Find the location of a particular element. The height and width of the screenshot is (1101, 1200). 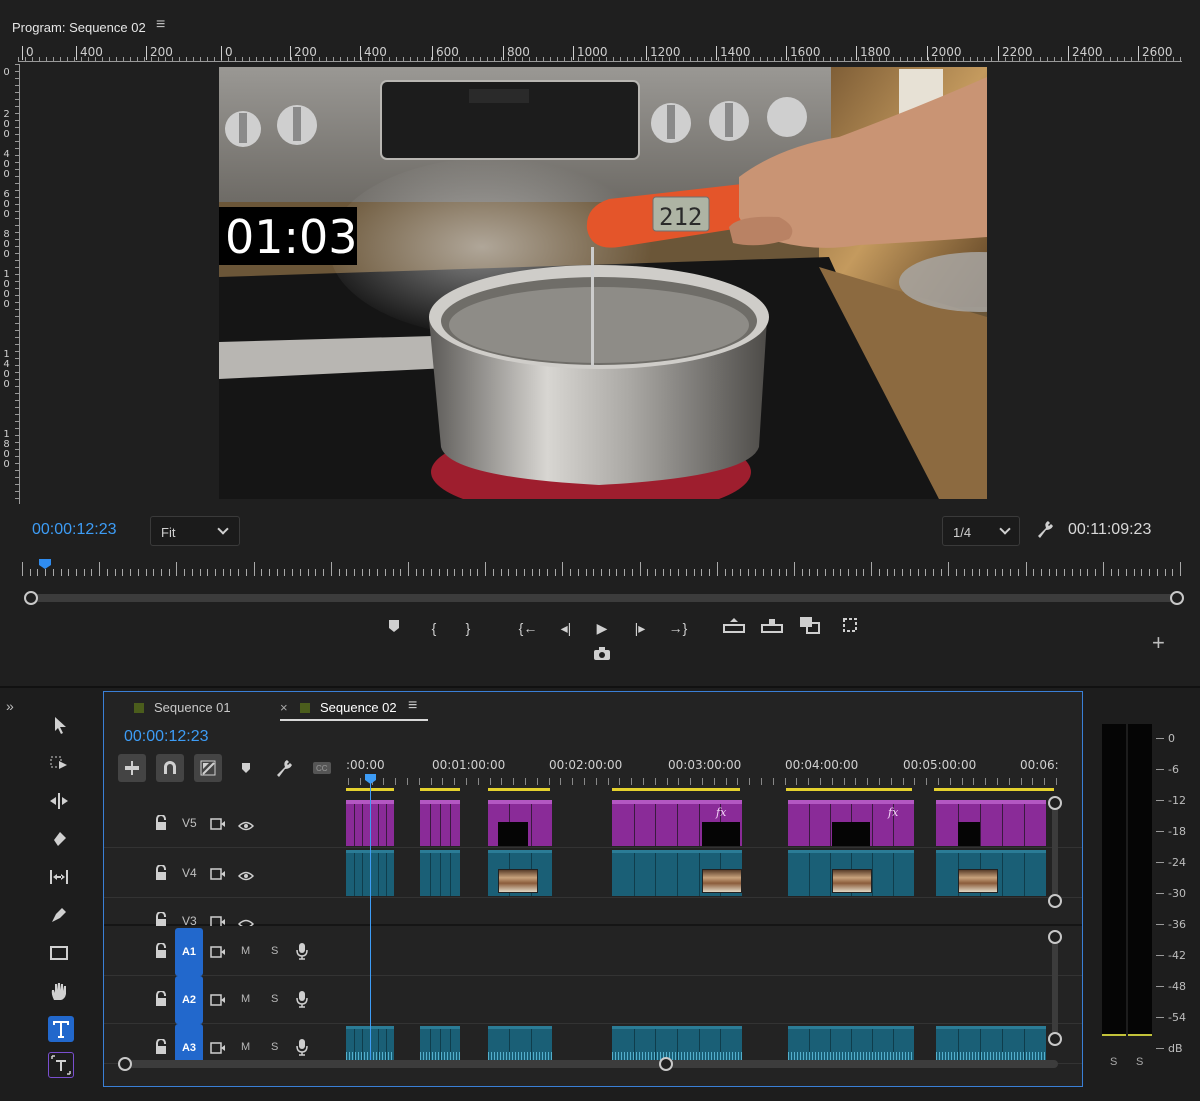

solo-channel-right: S is located at coordinates (1139, 1062).